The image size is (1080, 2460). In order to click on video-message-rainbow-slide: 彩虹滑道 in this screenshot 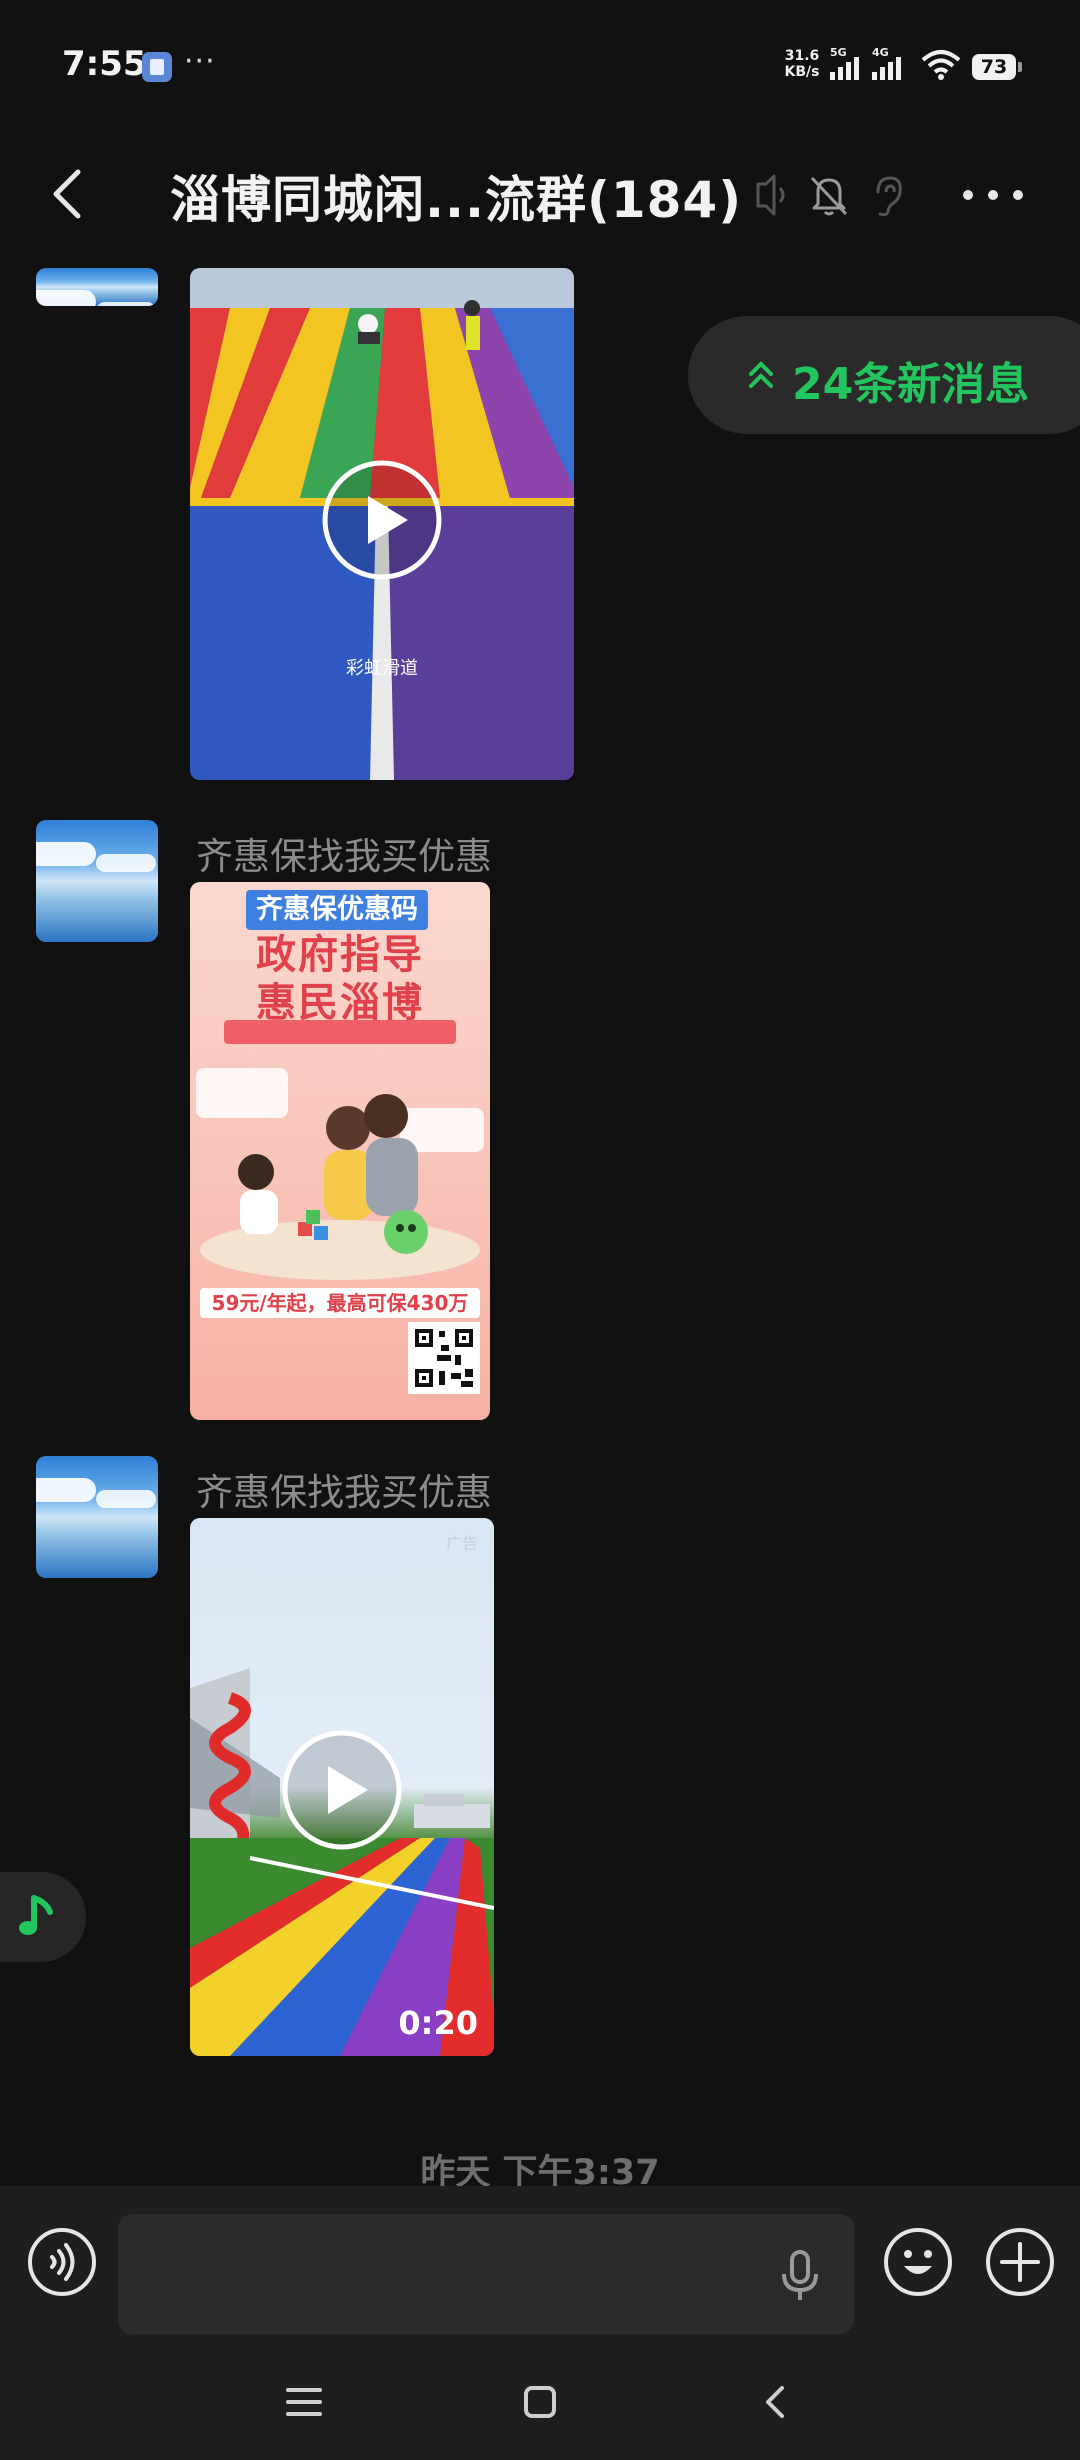, I will do `click(382, 524)`.